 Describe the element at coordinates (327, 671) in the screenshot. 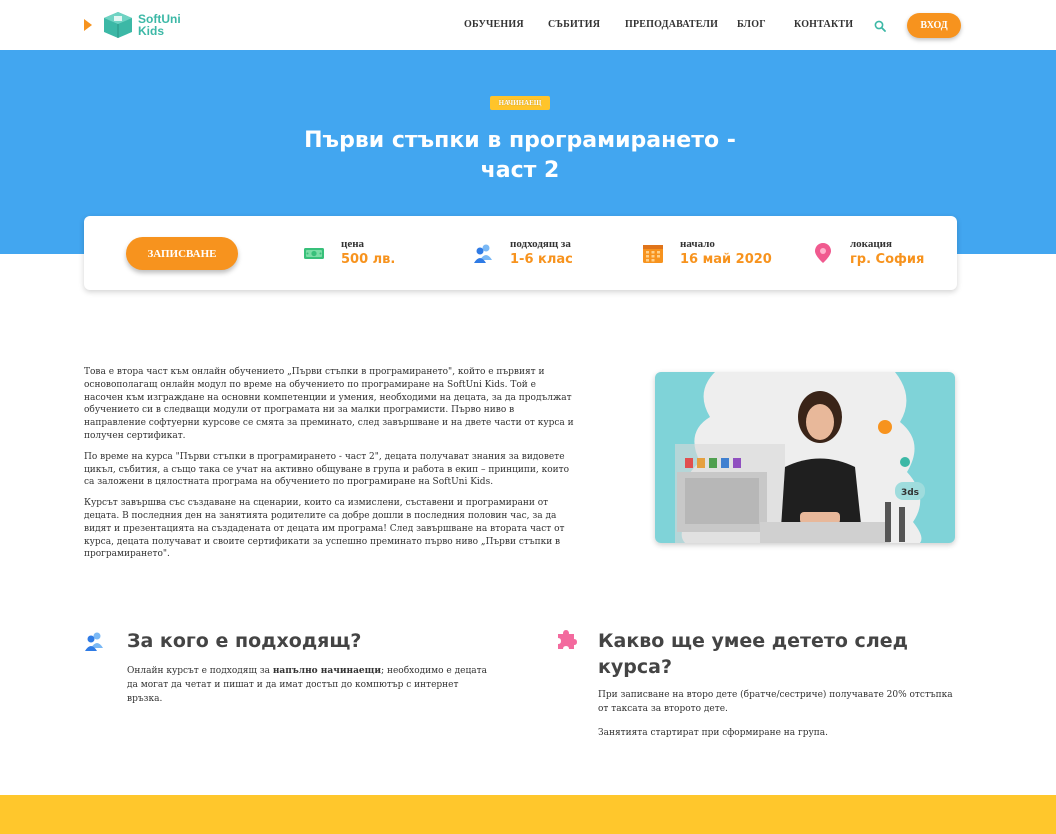

I see `who-text-bold: напълно начинаещи` at that location.